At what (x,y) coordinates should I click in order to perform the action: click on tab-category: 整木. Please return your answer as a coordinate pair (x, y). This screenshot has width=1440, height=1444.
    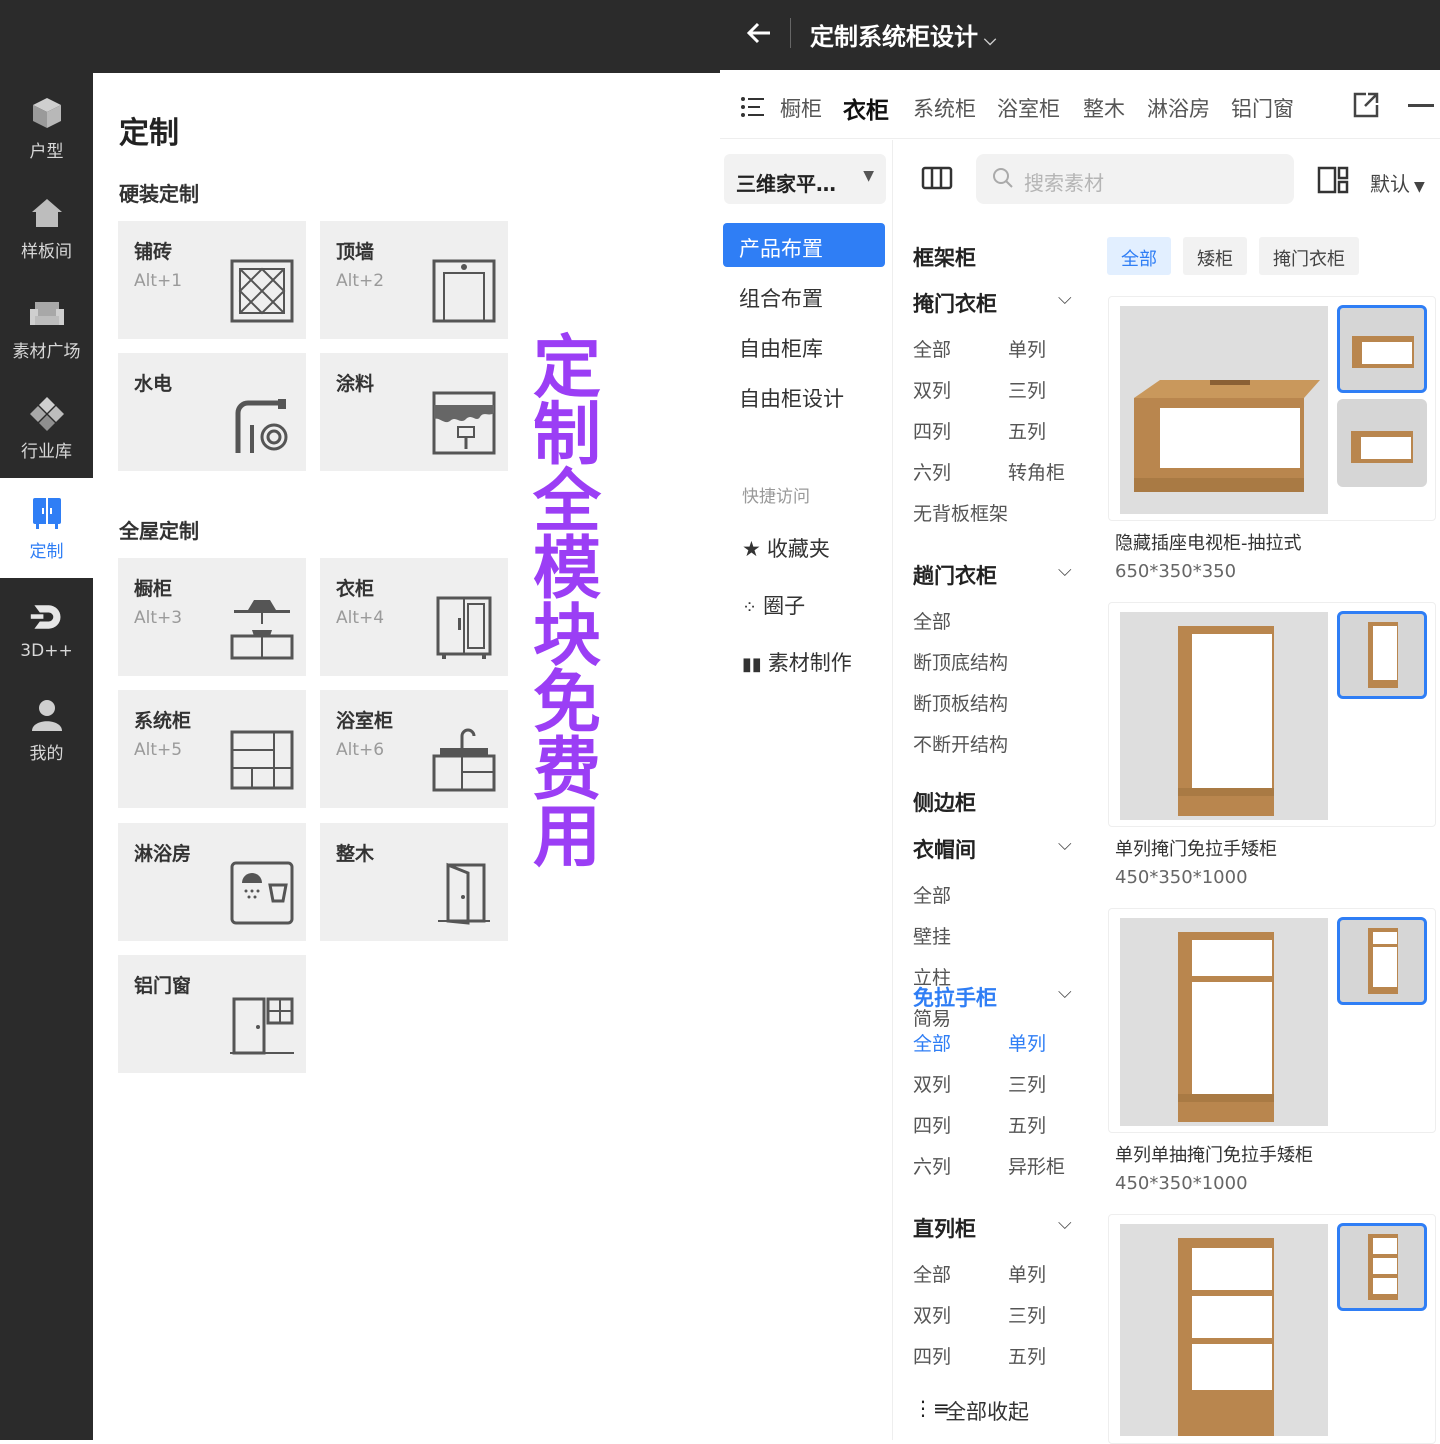
    Looking at the image, I should click on (1104, 108).